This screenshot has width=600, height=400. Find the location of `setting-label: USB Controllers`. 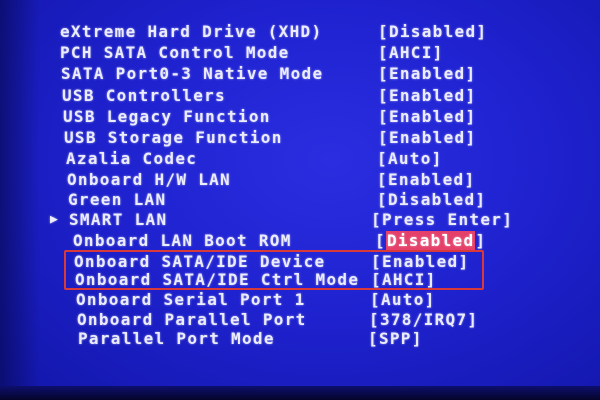

setting-label: USB Controllers is located at coordinates (144, 95).